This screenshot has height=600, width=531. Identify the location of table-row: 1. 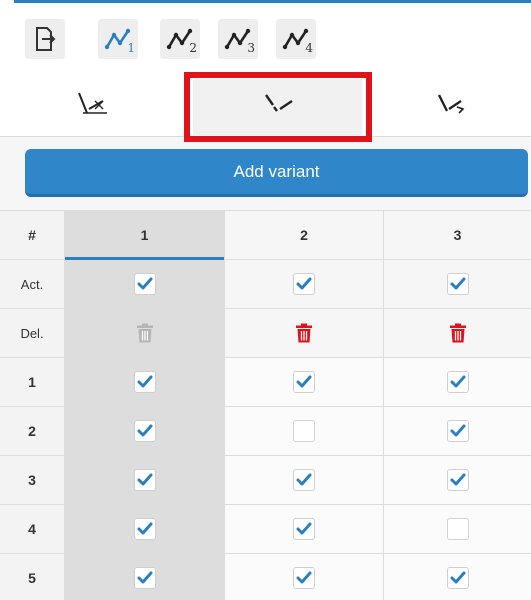
(265, 382).